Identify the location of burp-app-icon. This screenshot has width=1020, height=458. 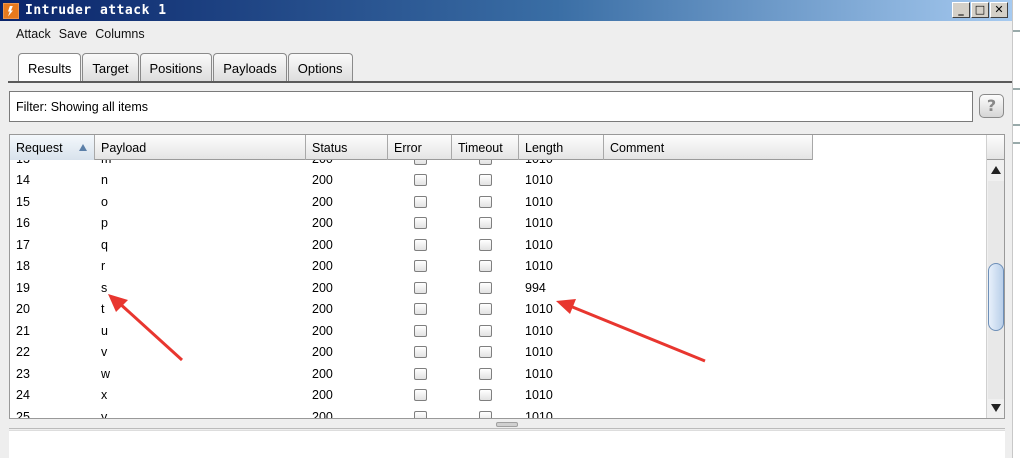
(11, 10).